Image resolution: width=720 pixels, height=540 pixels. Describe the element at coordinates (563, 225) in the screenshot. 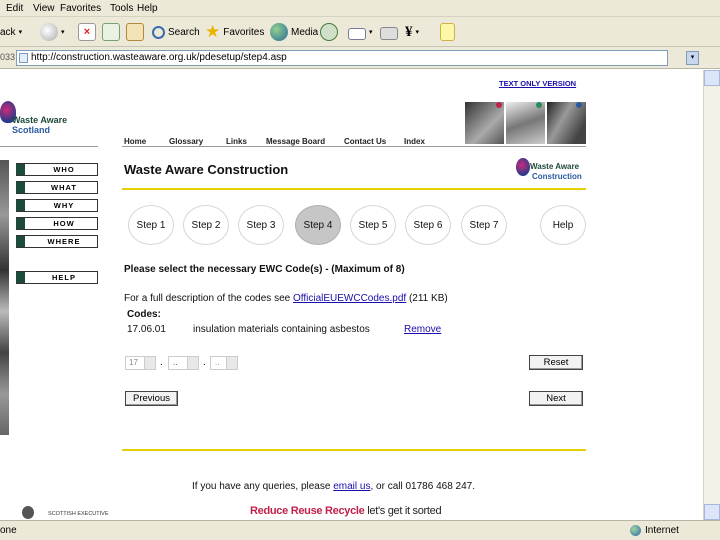

I see `help-step: Help` at that location.